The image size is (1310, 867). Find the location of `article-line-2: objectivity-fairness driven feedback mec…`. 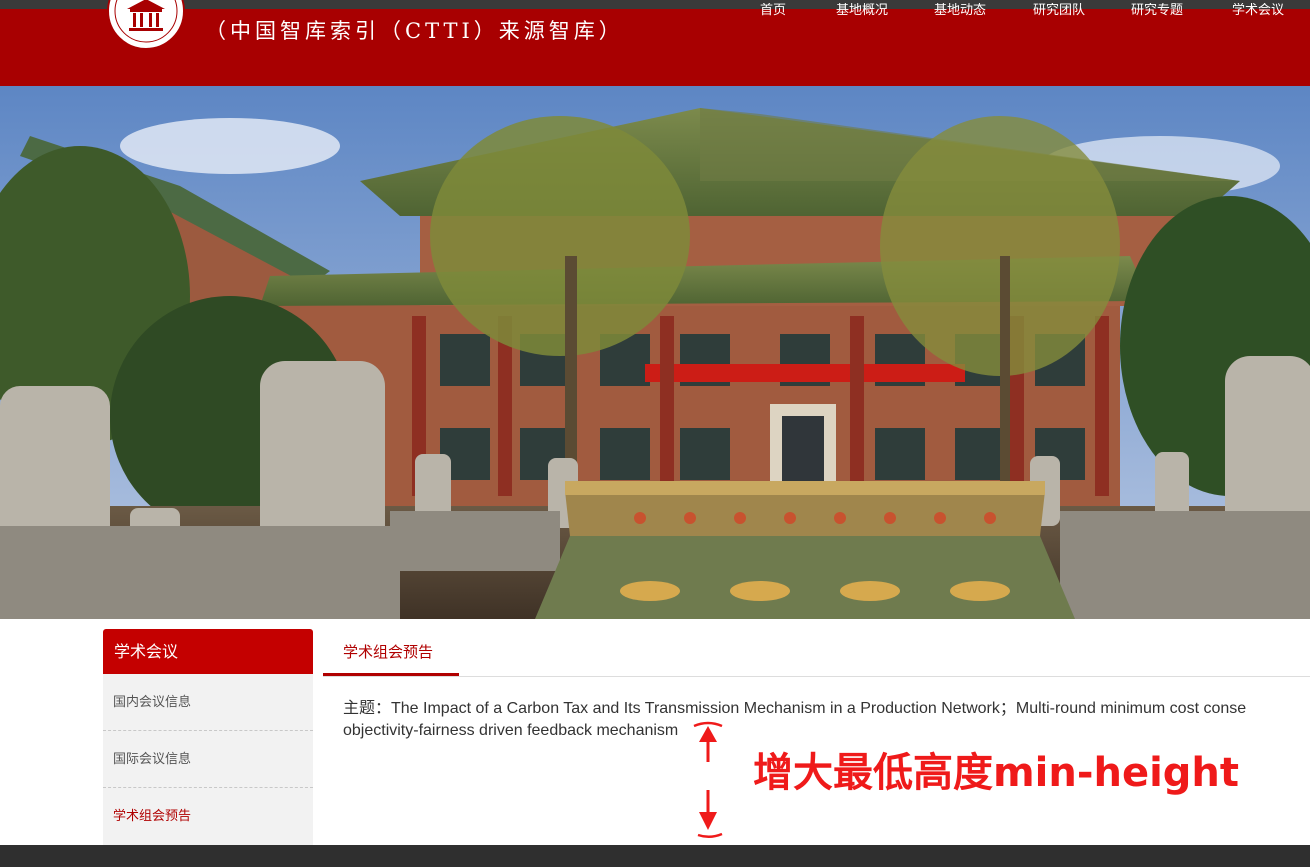

article-line-2: objectivity-fairness driven feedback mec… is located at coordinates (511, 730).